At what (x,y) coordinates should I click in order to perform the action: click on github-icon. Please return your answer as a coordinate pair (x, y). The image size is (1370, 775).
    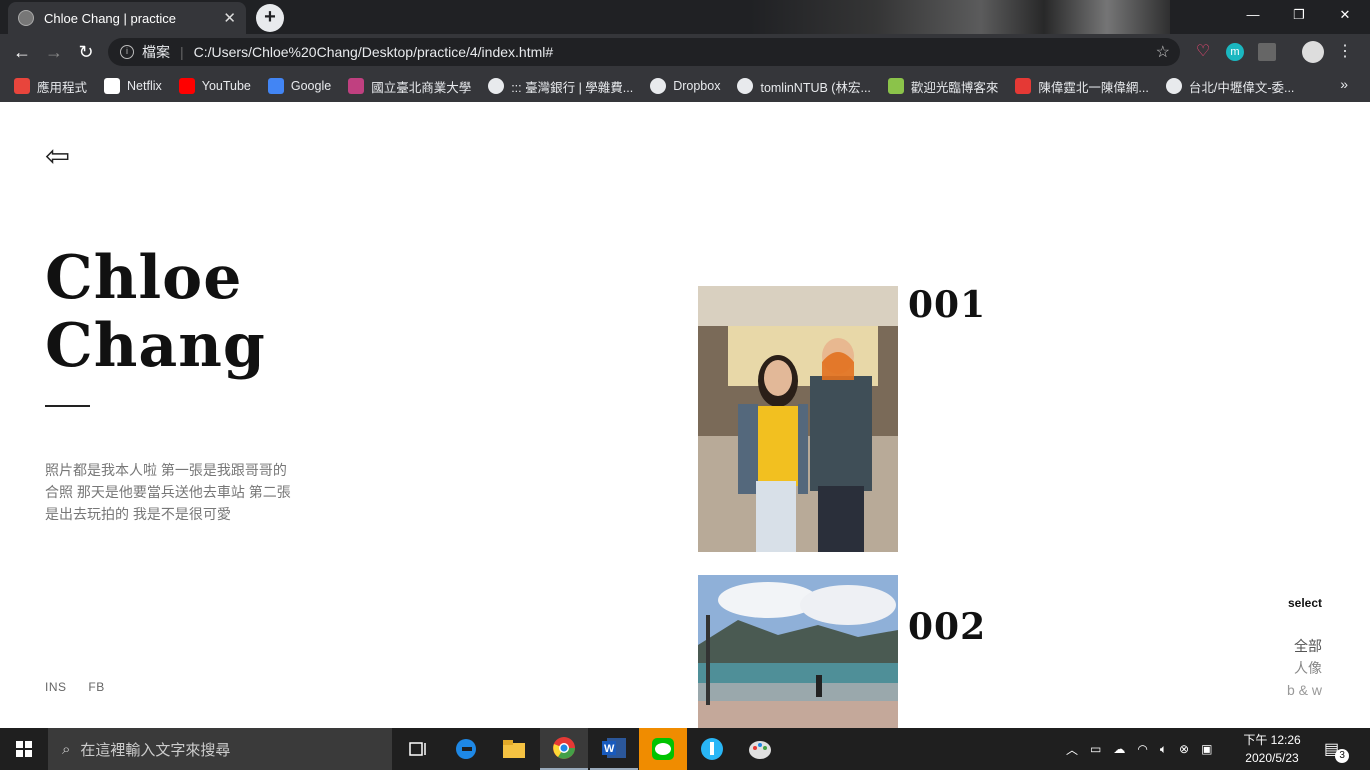
    Looking at the image, I should click on (745, 86).